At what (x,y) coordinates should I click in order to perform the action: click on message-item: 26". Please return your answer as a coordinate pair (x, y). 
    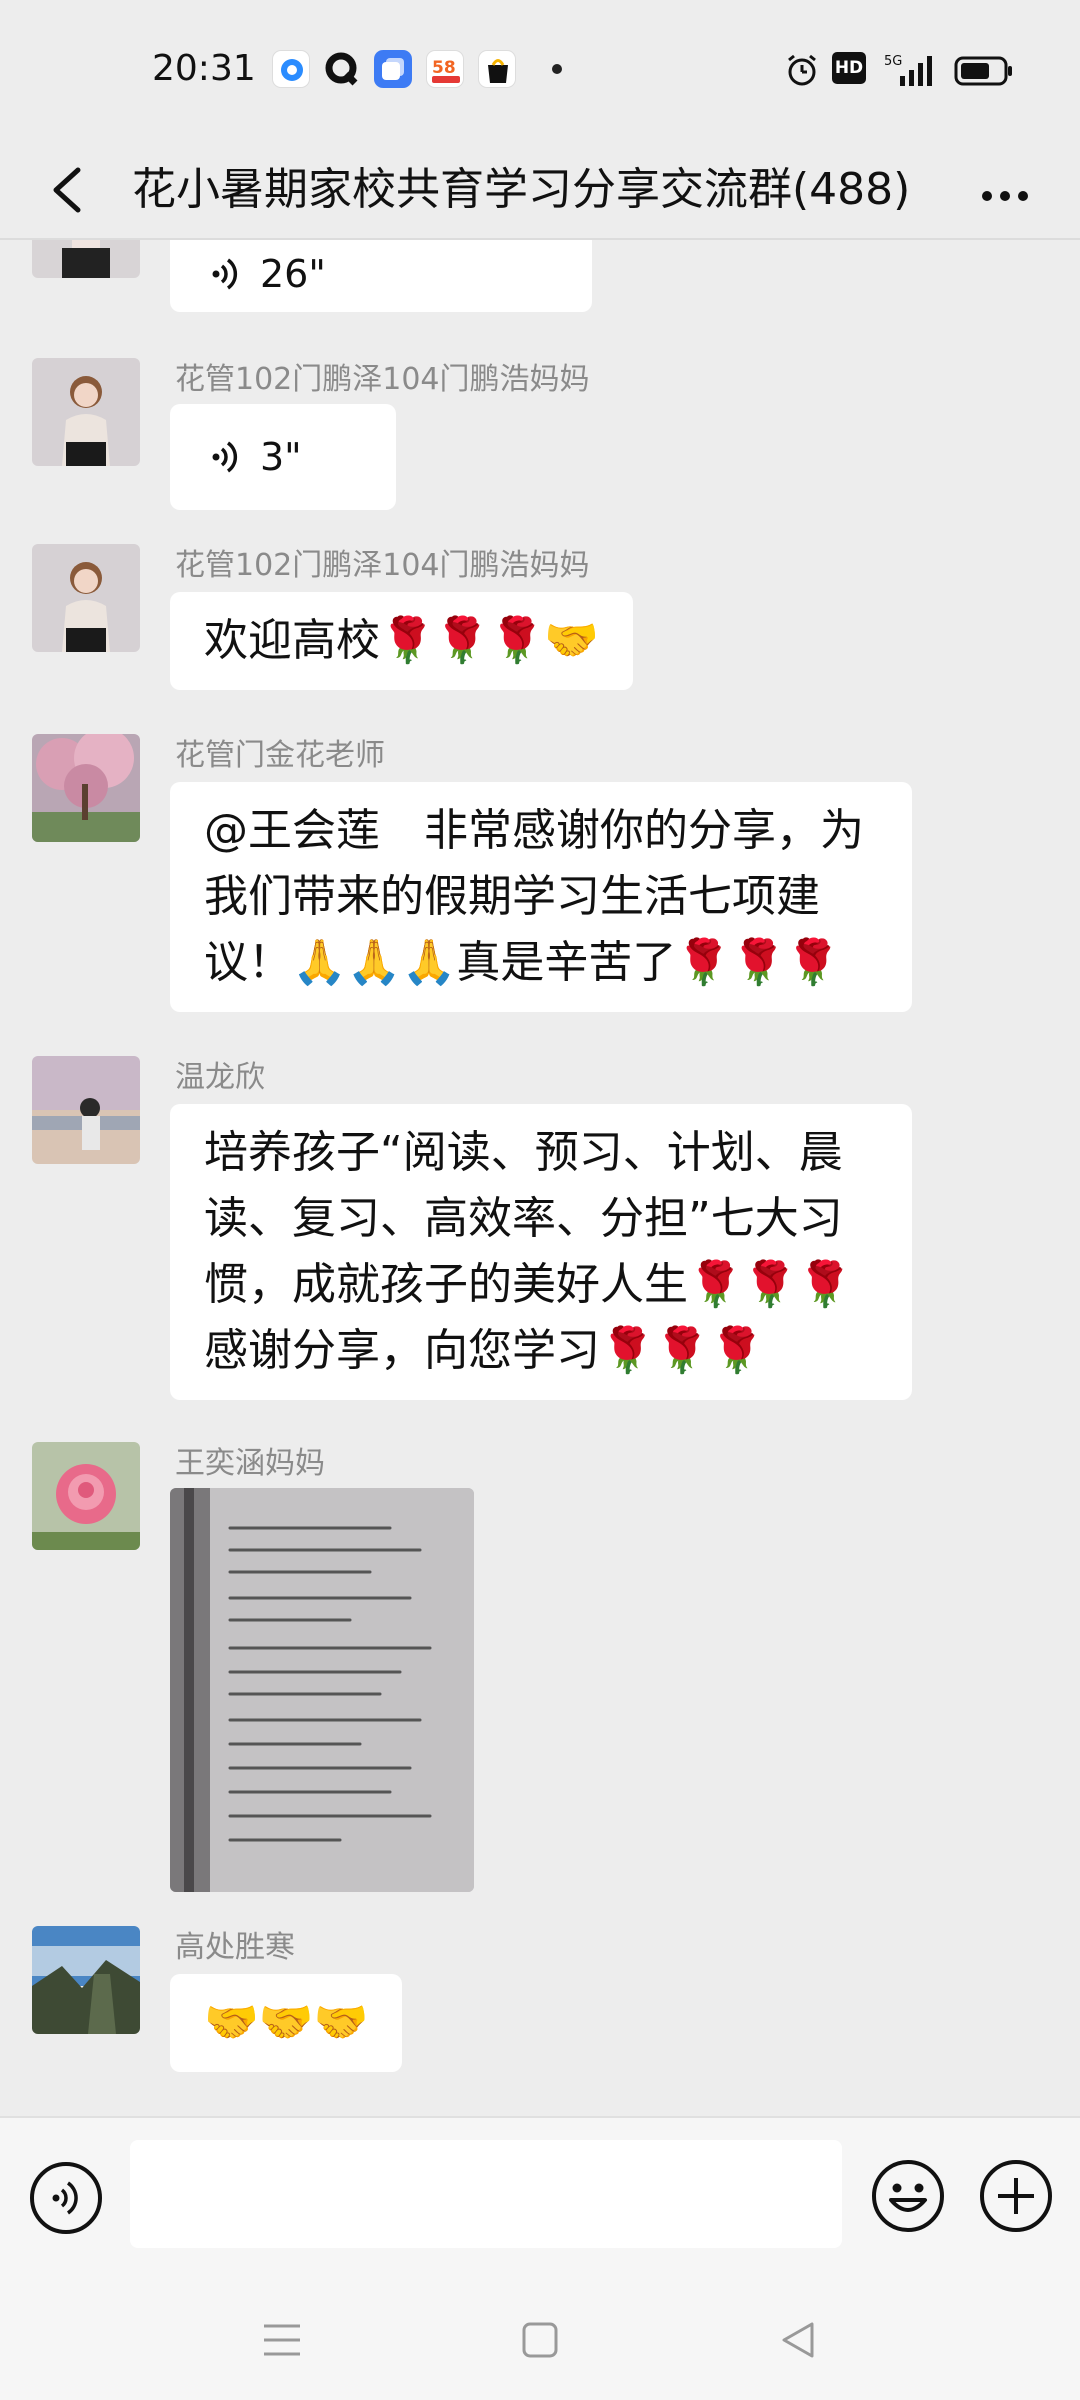
    Looking at the image, I should click on (540, 285).